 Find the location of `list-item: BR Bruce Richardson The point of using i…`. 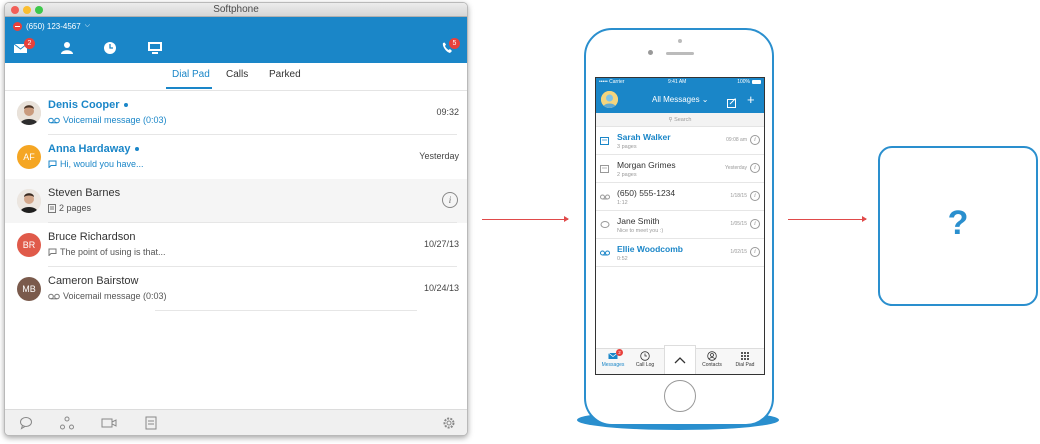

list-item: BR Bruce Richardson The point of using i… is located at coordinates (236, 245).